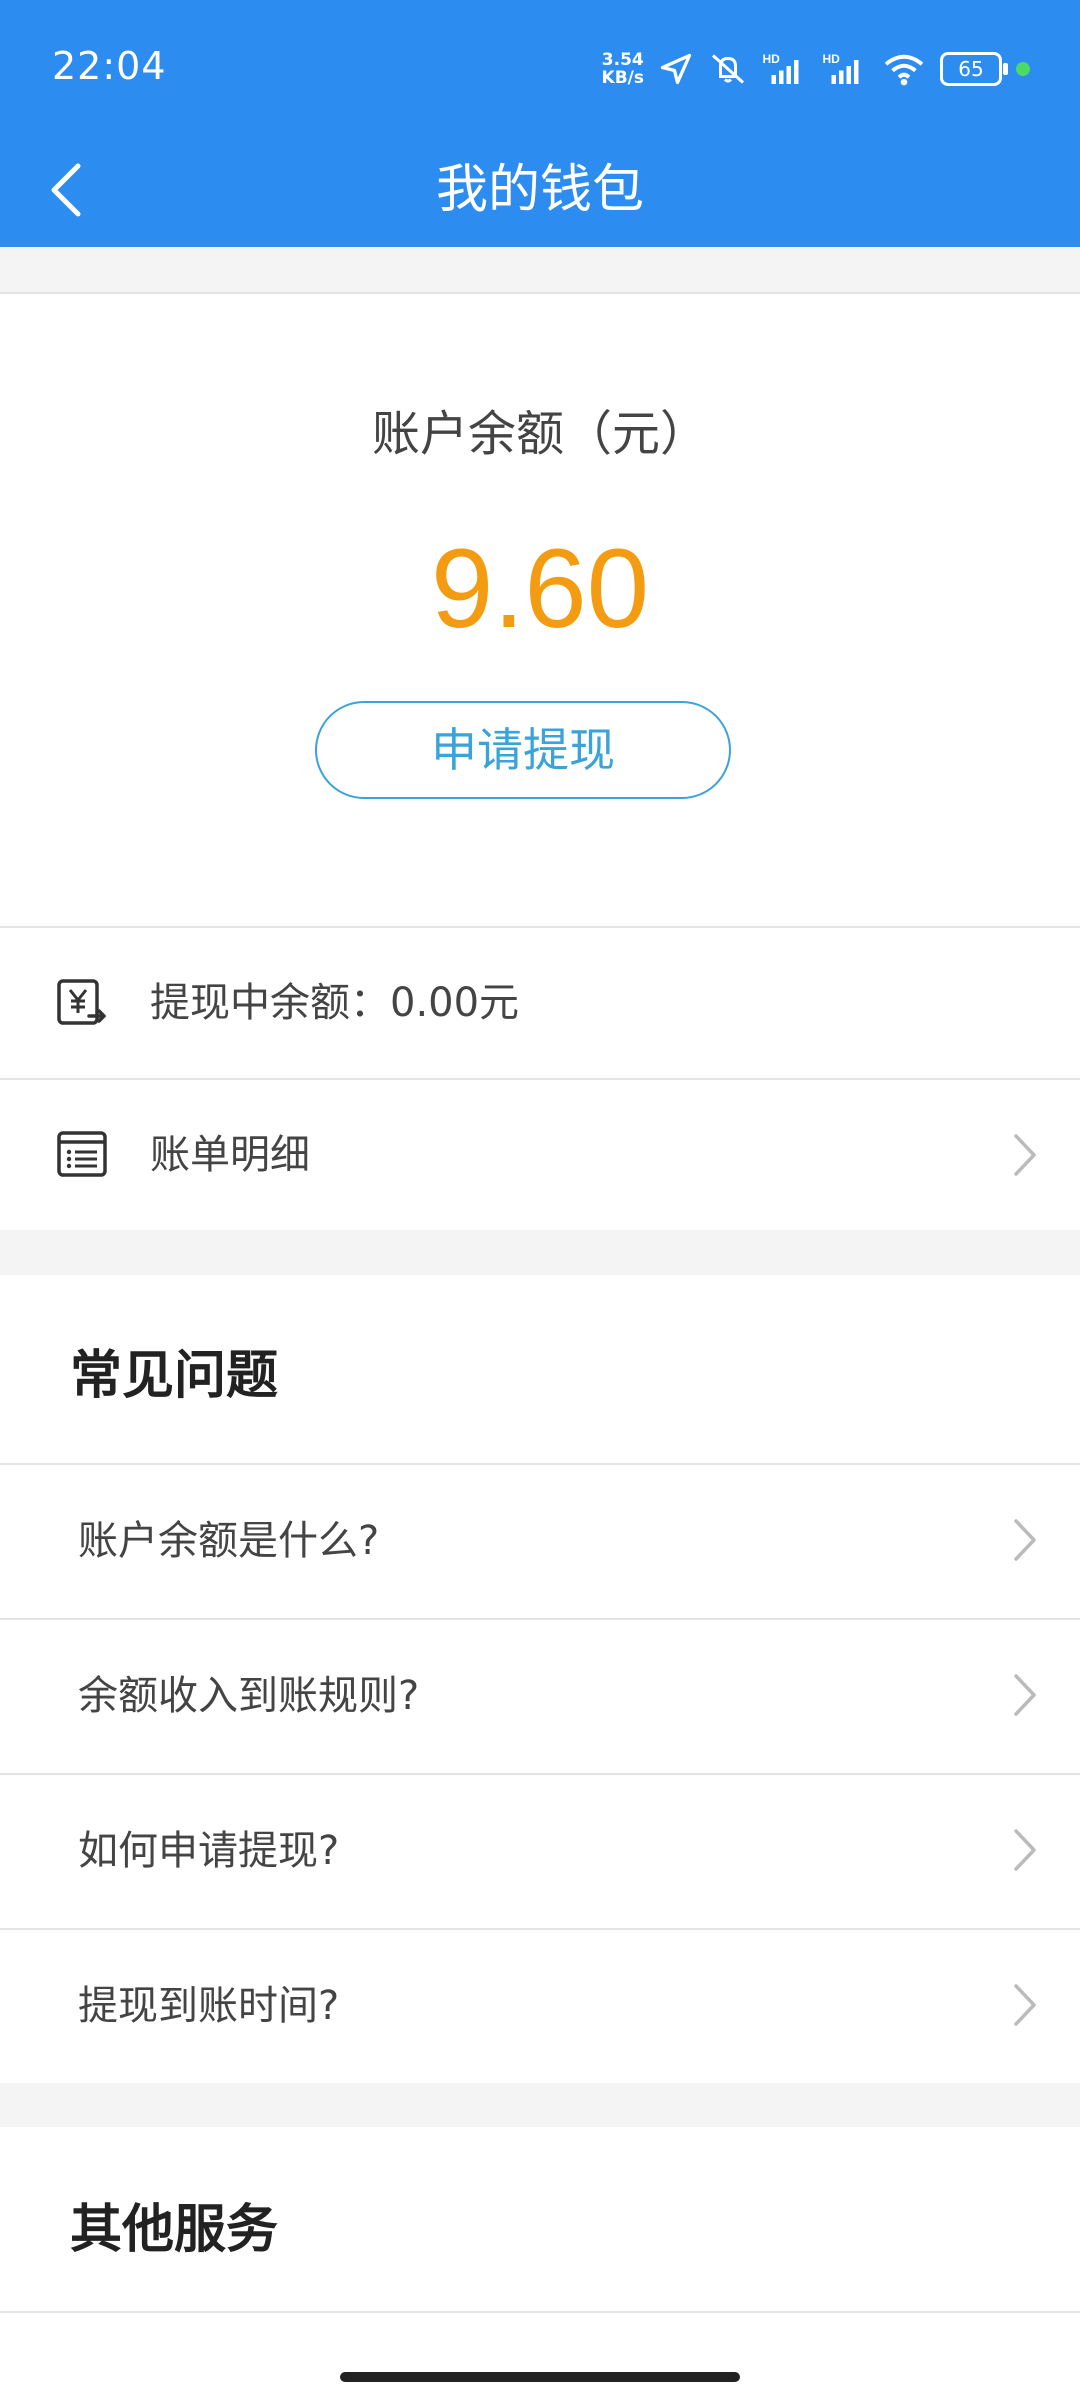 The image size is (1080, 2400). What do you see at coordinates (540, 1369) in the screenshot?
I see `faq-header: 常见问题` at bounding box center [540, 1369].